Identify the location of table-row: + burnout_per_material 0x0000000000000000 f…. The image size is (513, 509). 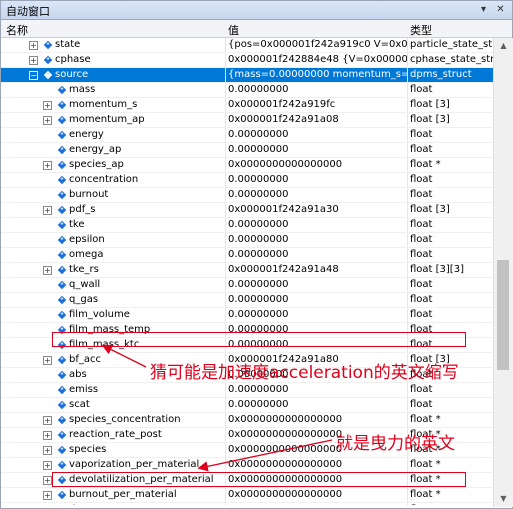
(247, 495).